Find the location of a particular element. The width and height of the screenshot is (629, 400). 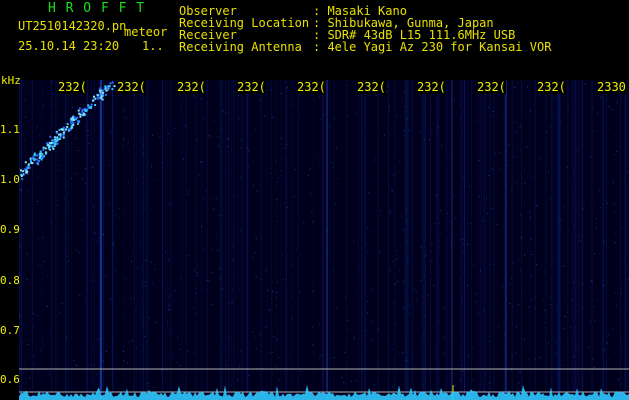

y-tick: 0.9 is located at coordinates (10, 229).